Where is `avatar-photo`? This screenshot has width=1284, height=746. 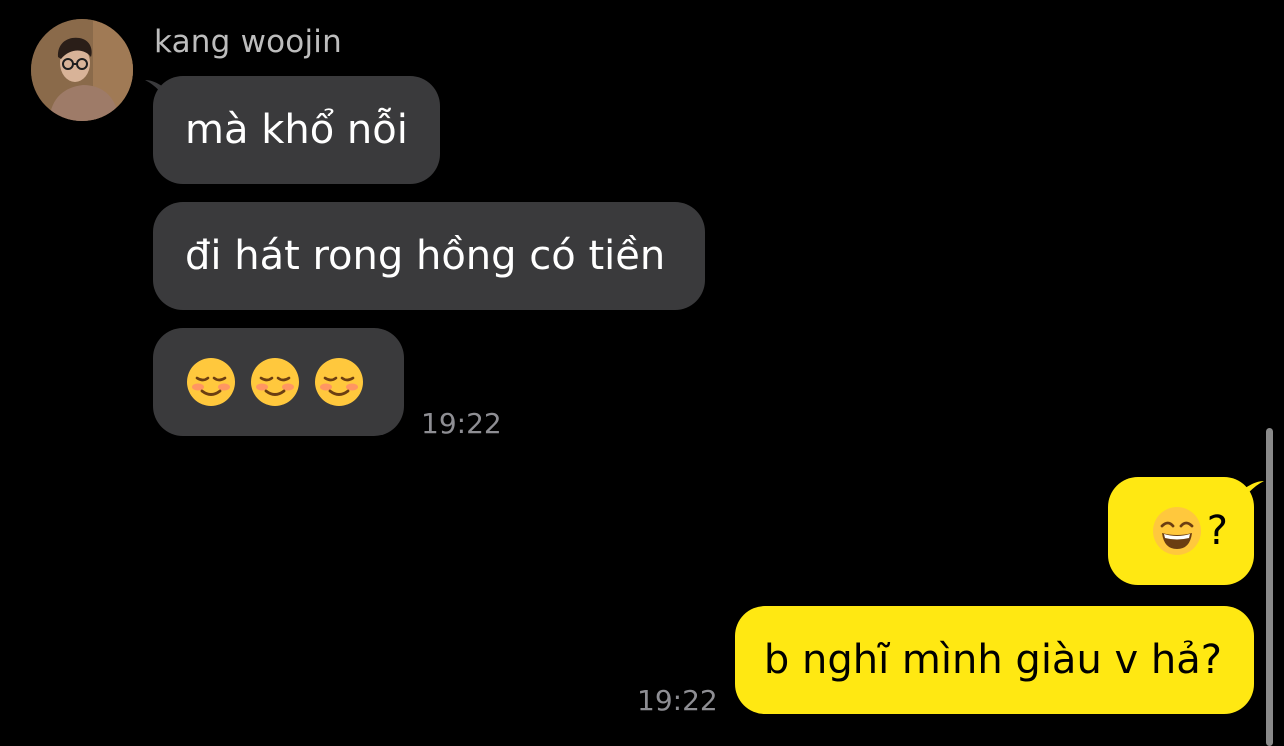
avatar-photo is located at coordinates (82, 70).